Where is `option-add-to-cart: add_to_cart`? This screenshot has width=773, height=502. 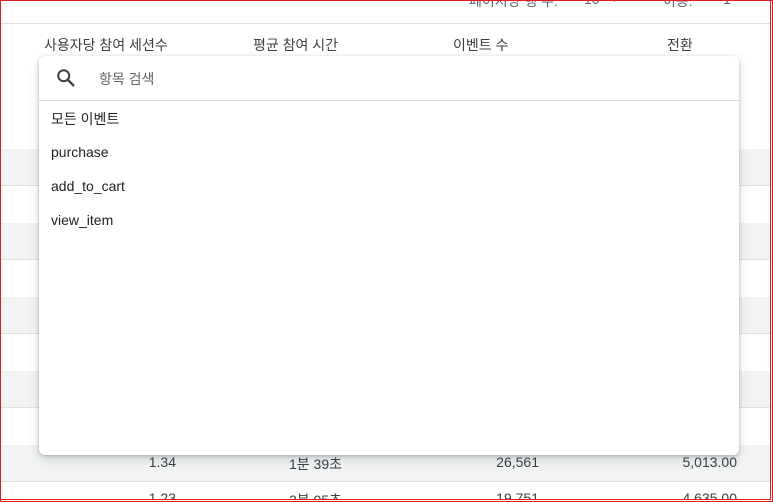 option-add-to-cart: add_to_cart is located at coordinates (88, 186).